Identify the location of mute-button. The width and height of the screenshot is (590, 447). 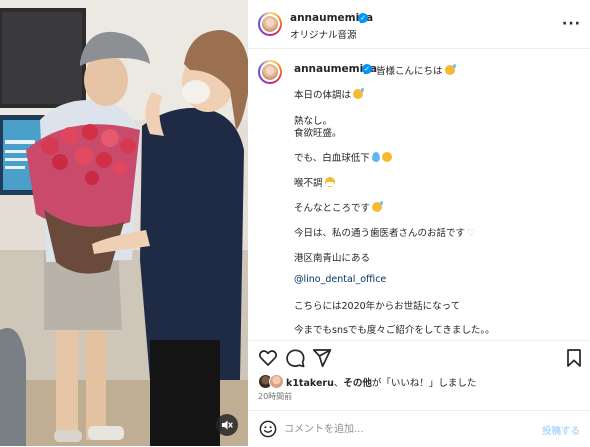
(227, 425).